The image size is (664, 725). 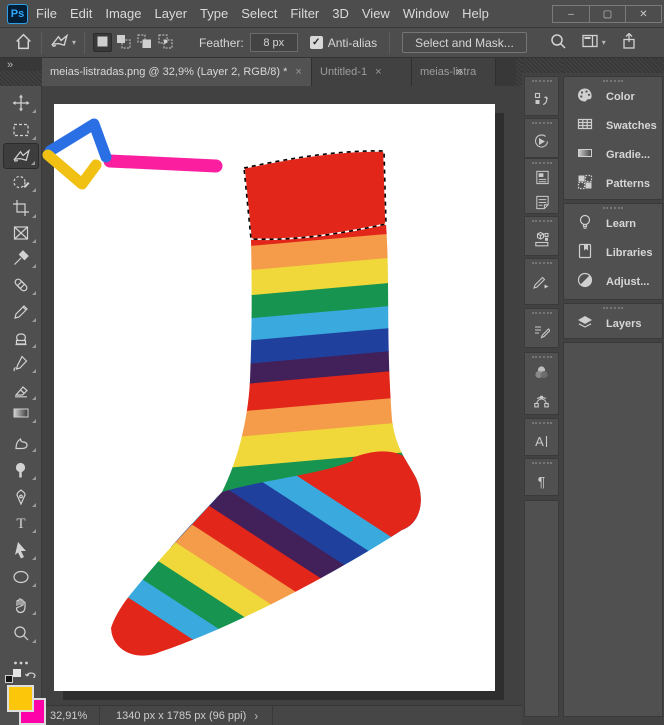 I want to click on frame-tool, so click(x=21, y=233).